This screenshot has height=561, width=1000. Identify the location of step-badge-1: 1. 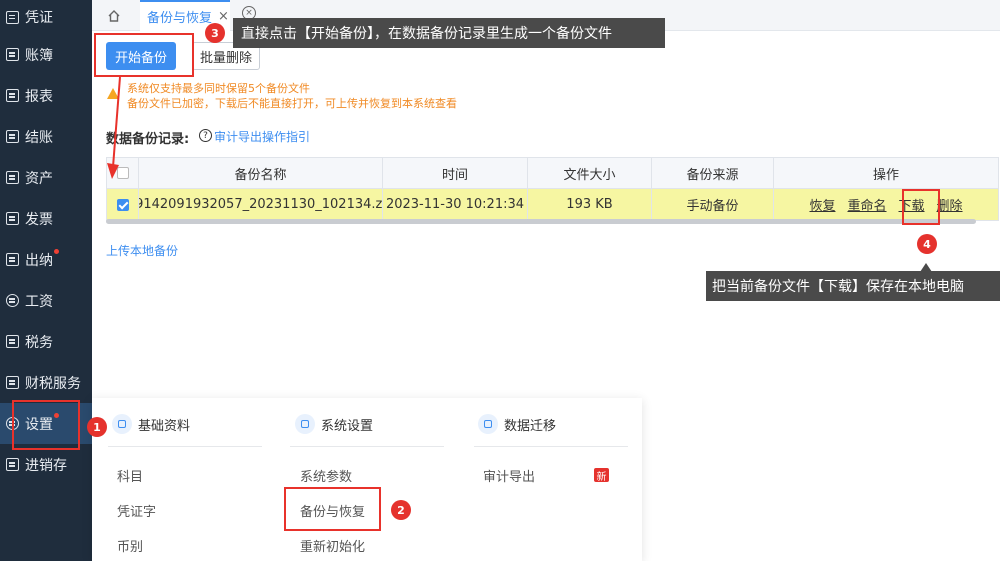
(97, 427).